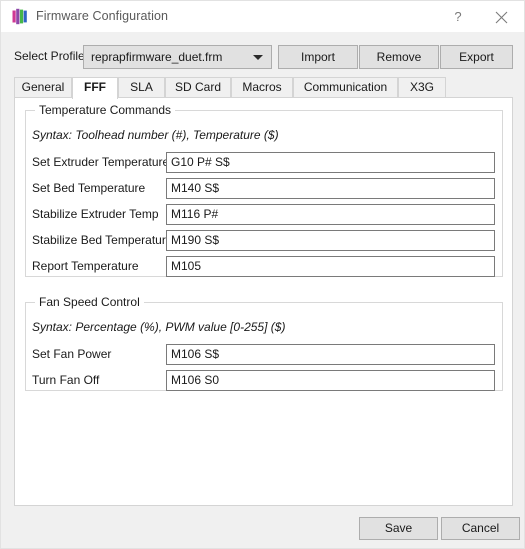 The height and width of the screenshot is (549, 525). I want to click on tab-communication: Communication, so click(345, 87).